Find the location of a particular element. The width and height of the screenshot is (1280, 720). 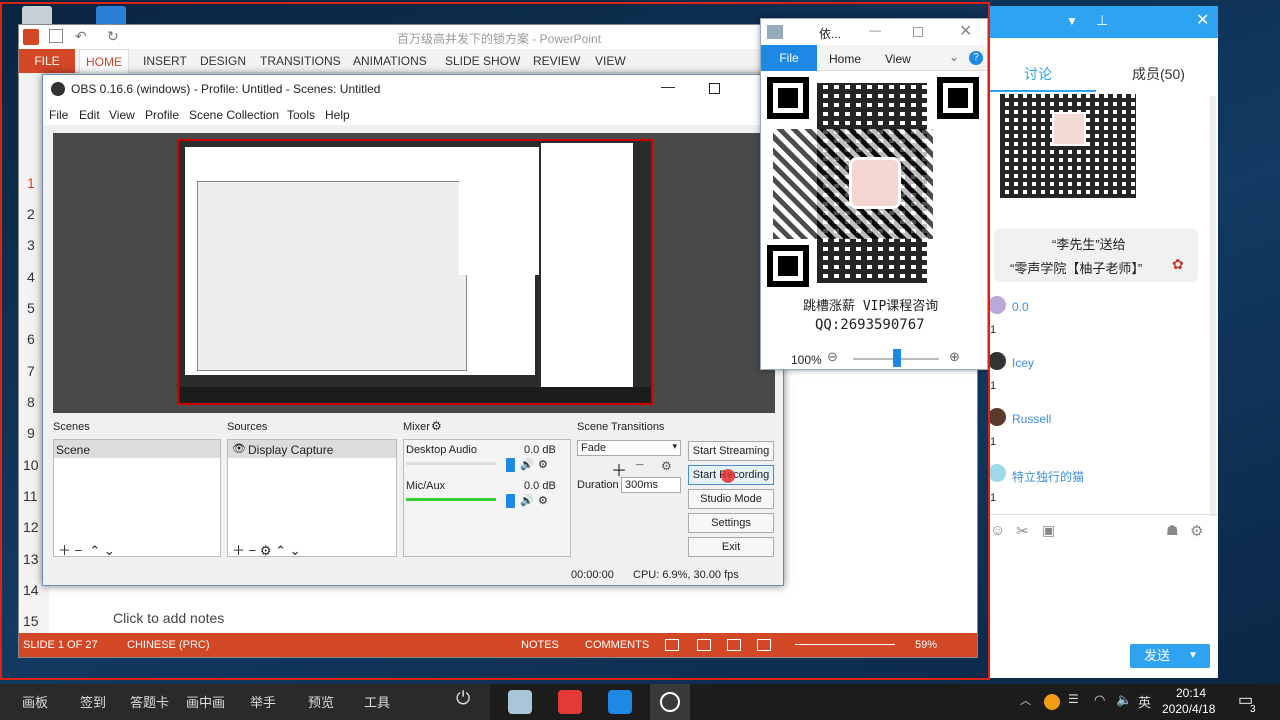

slide-number: 1 is located at coordinates (31, 183).